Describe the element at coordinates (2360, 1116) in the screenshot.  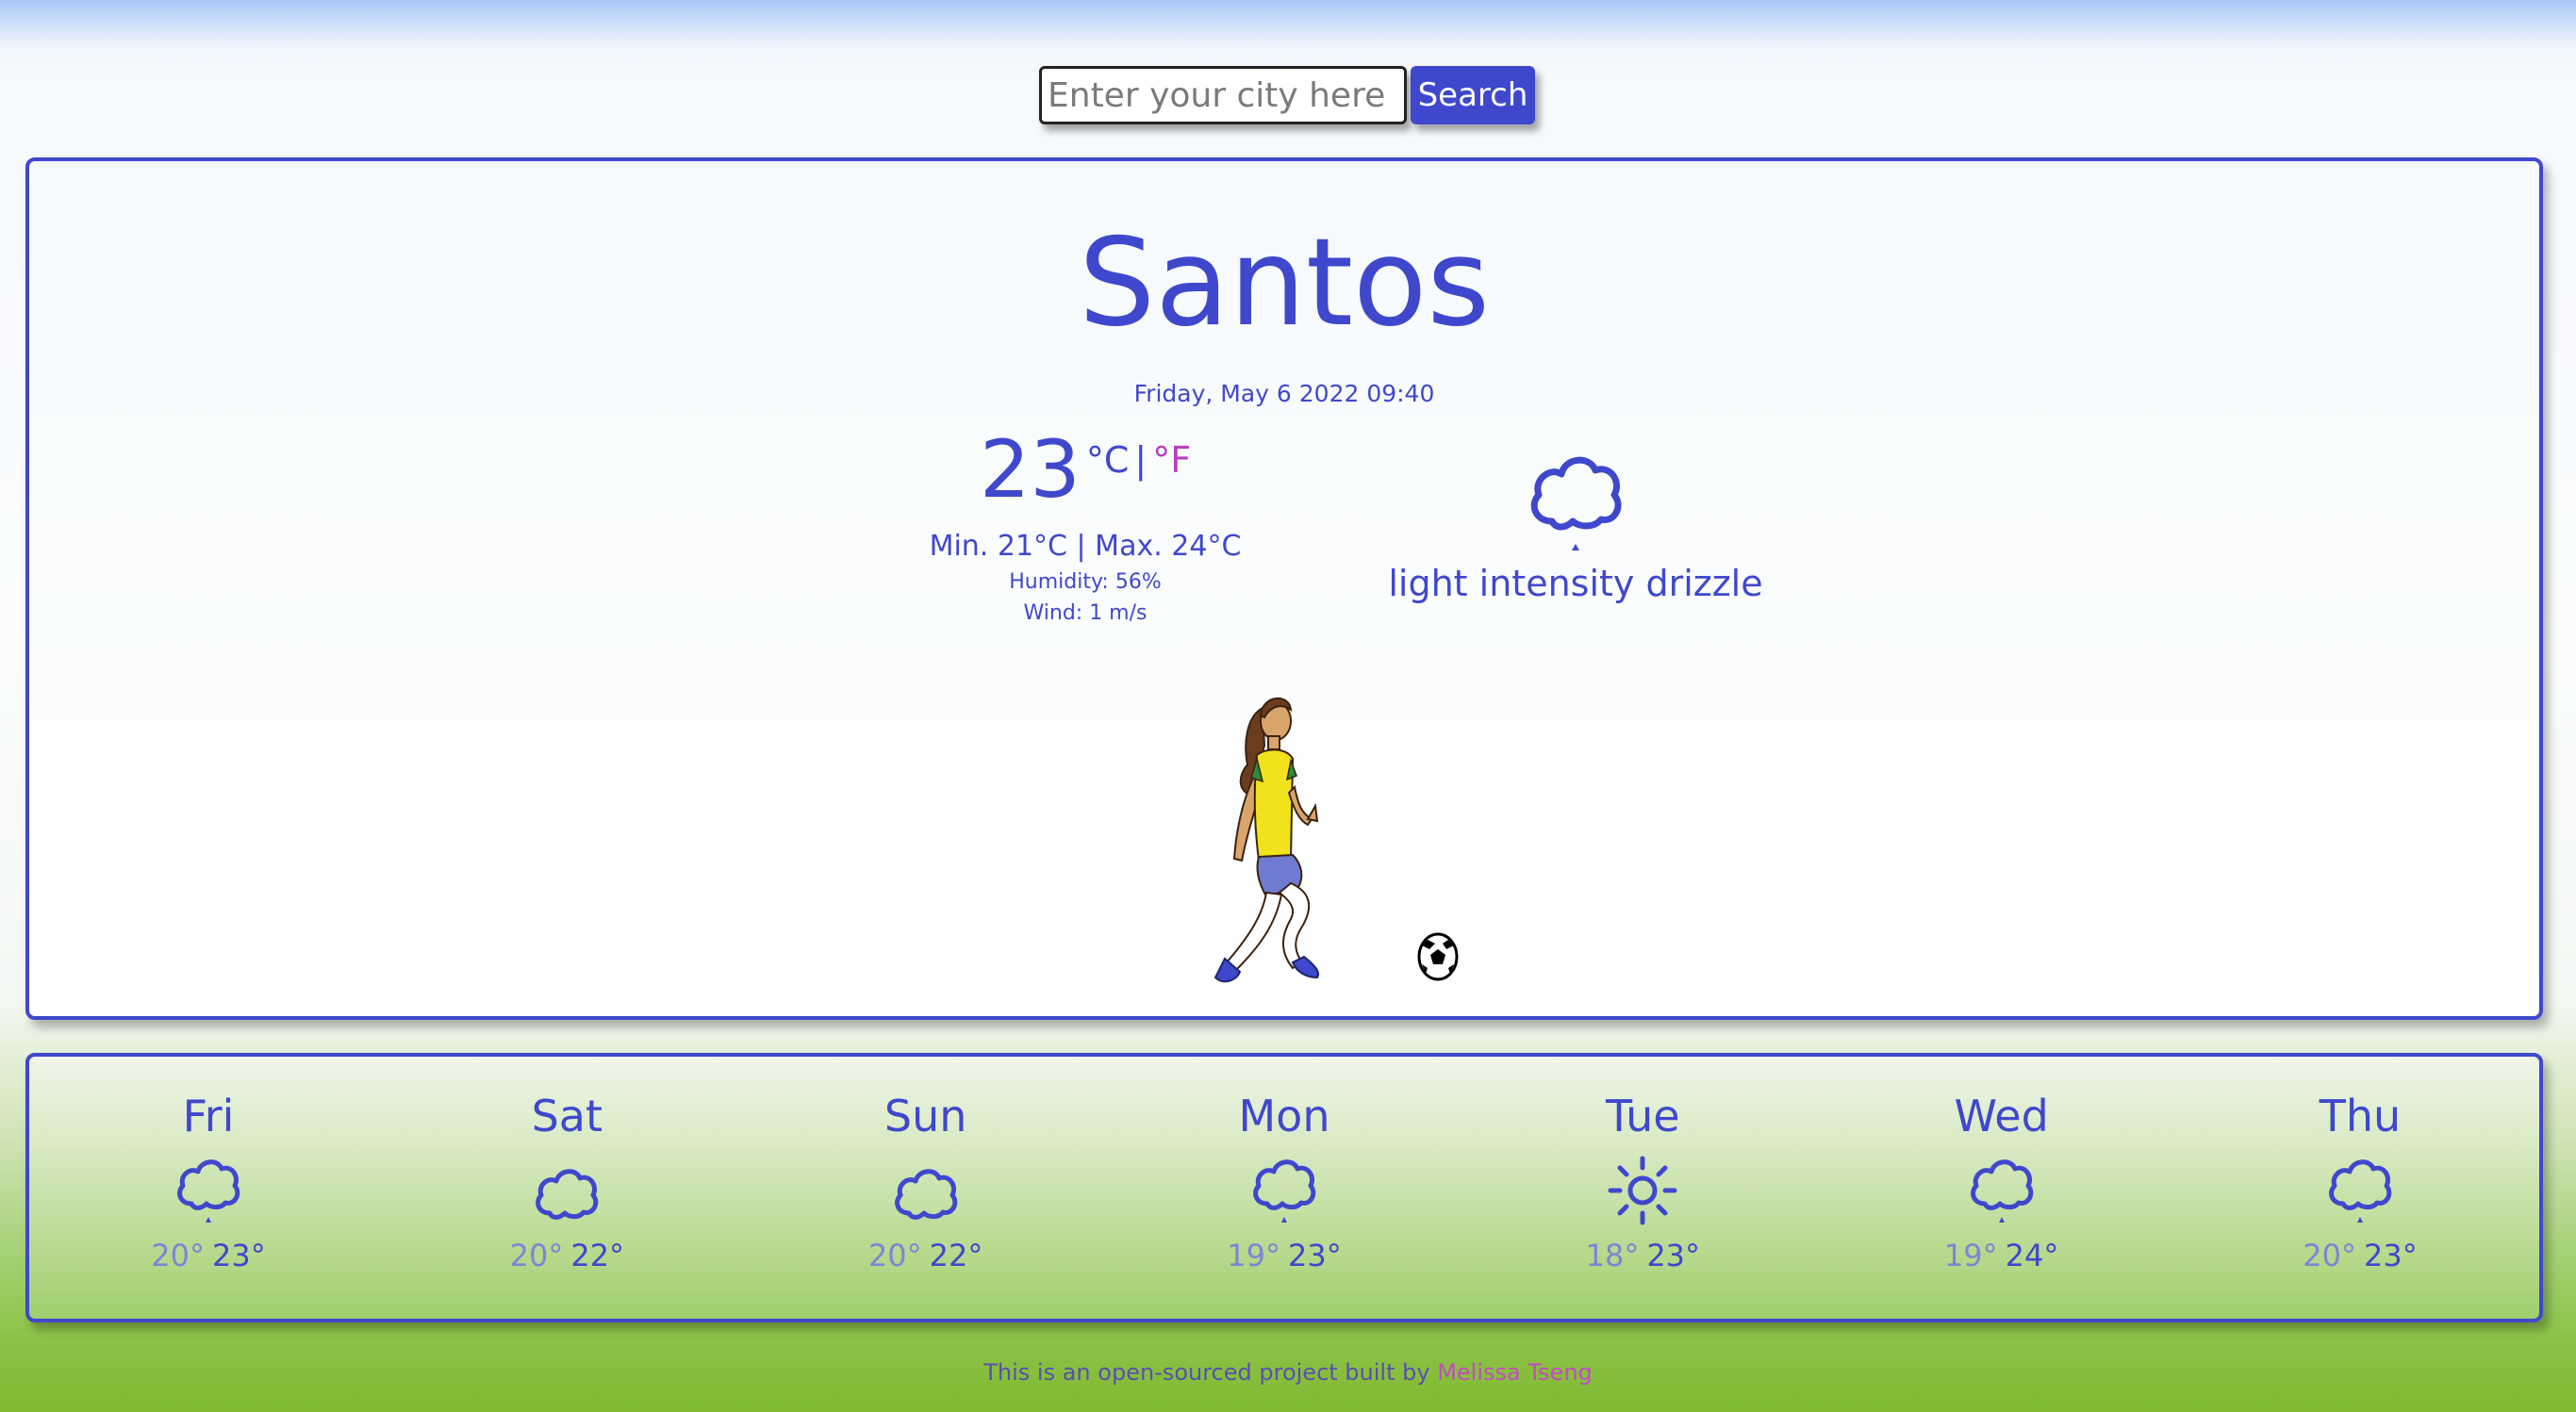
I see `forecast-day-name: Thu` at that location.